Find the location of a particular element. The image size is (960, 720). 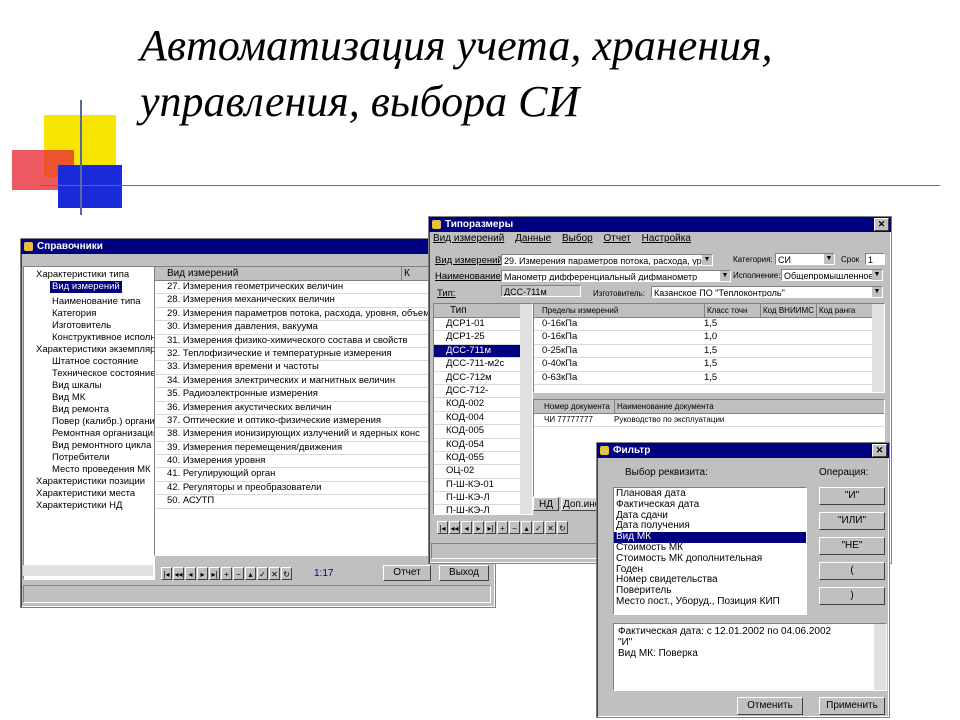

attribute-item: Плановая дата is located at coordinates (710, 494).